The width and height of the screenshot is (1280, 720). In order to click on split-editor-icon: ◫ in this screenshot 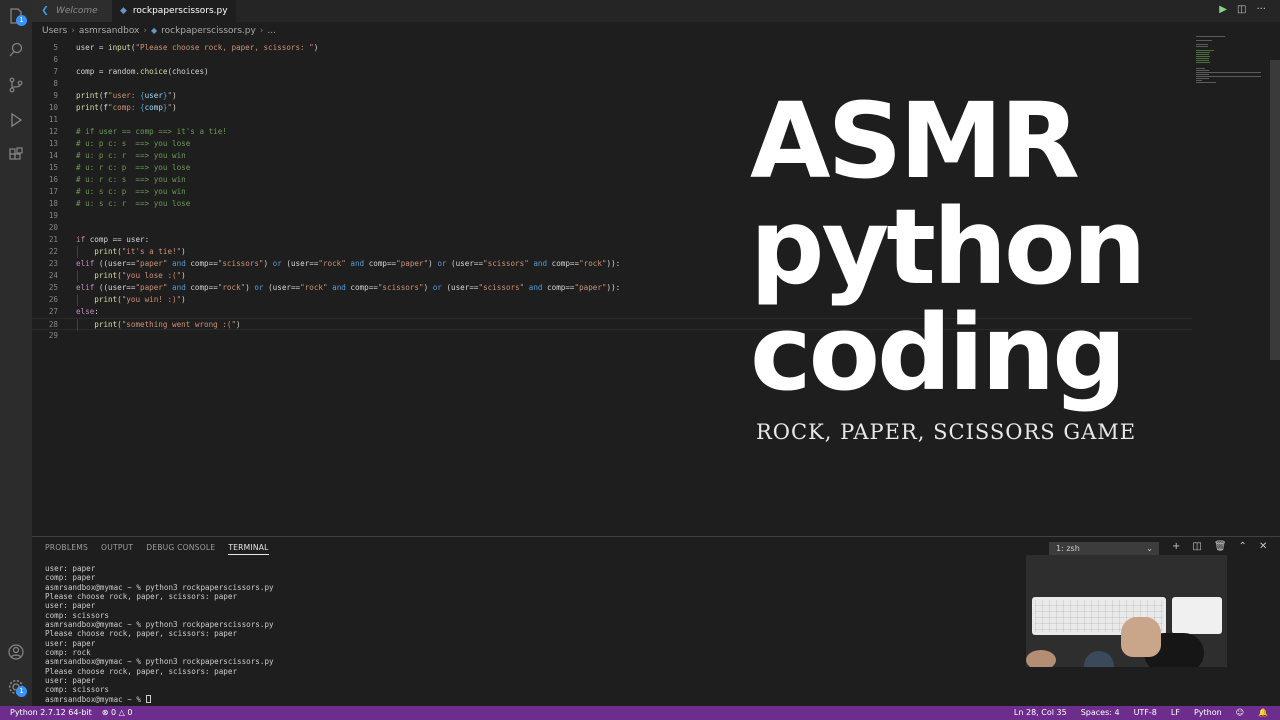, I will do `click(1241, 9)`.